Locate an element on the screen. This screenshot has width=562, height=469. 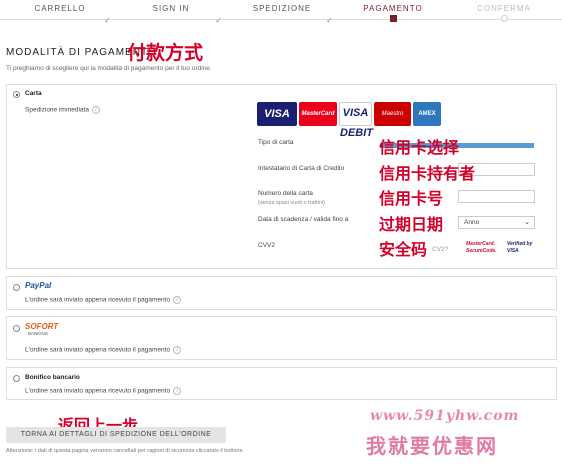
cvv-help-link: CV2? is located at coordinates (440, 249).